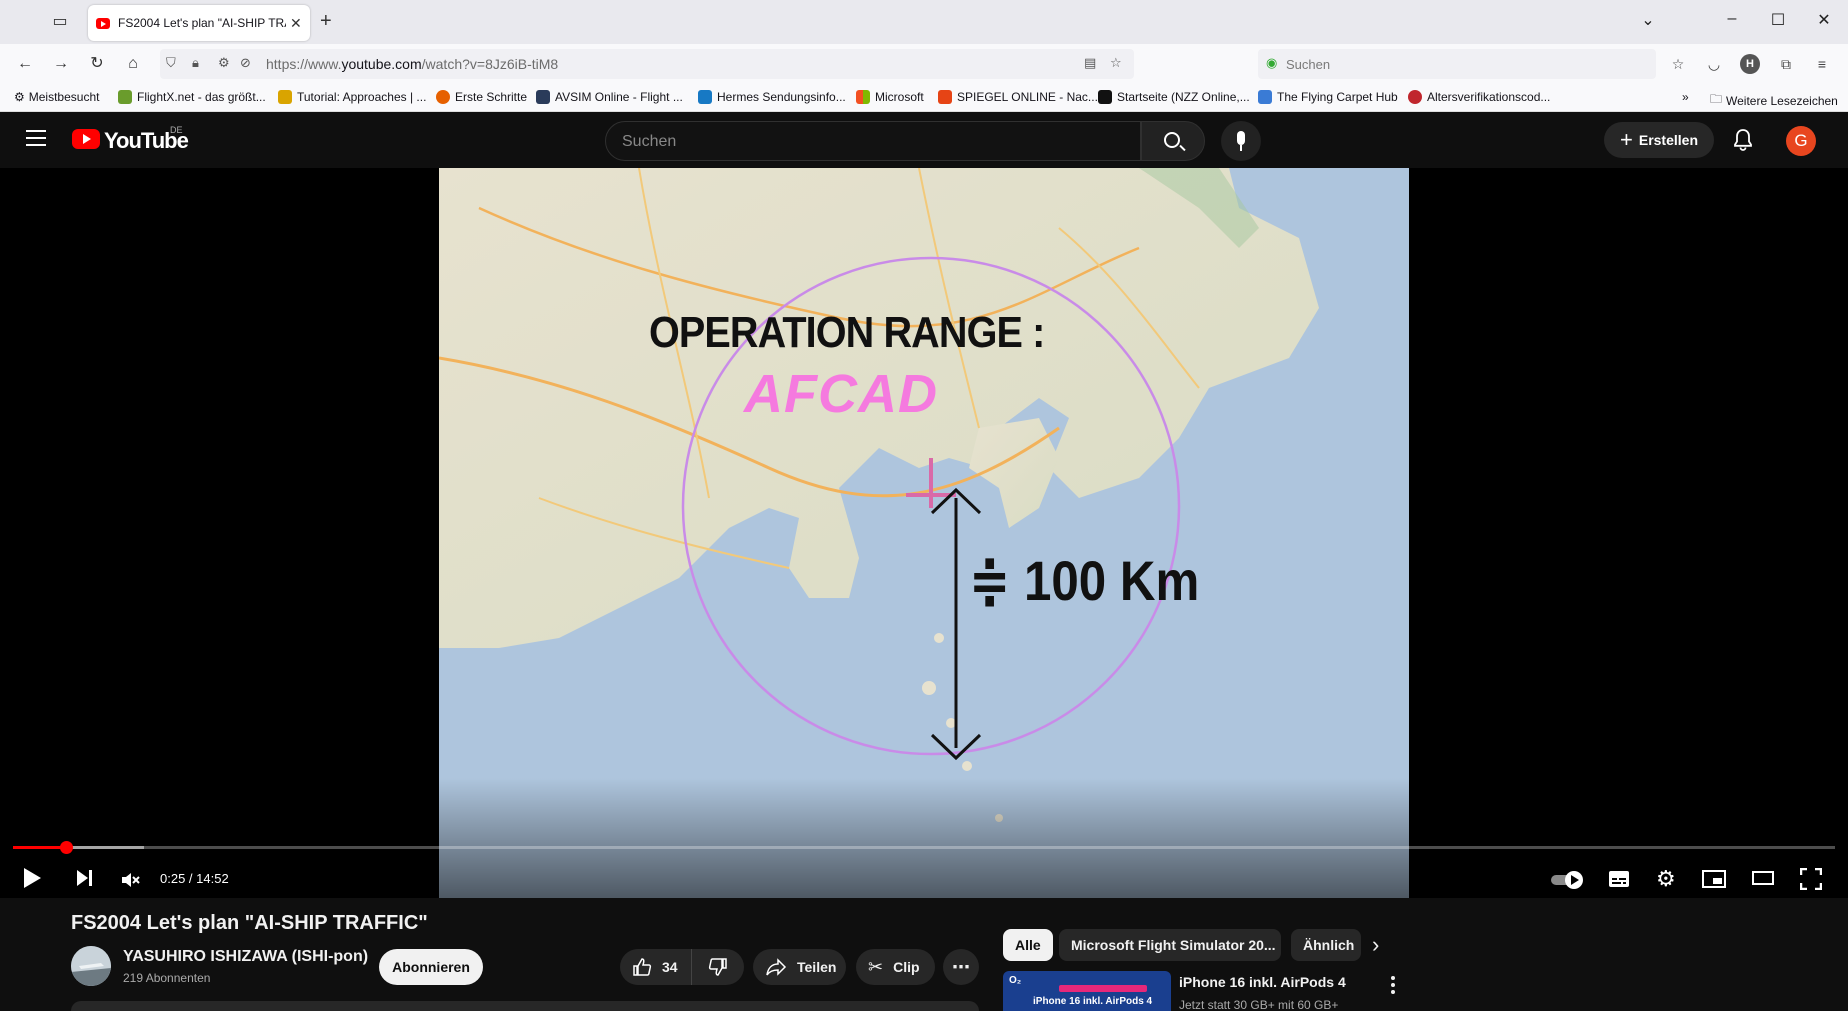  I want to click on more-vertical-icon, so click(1393, 986).